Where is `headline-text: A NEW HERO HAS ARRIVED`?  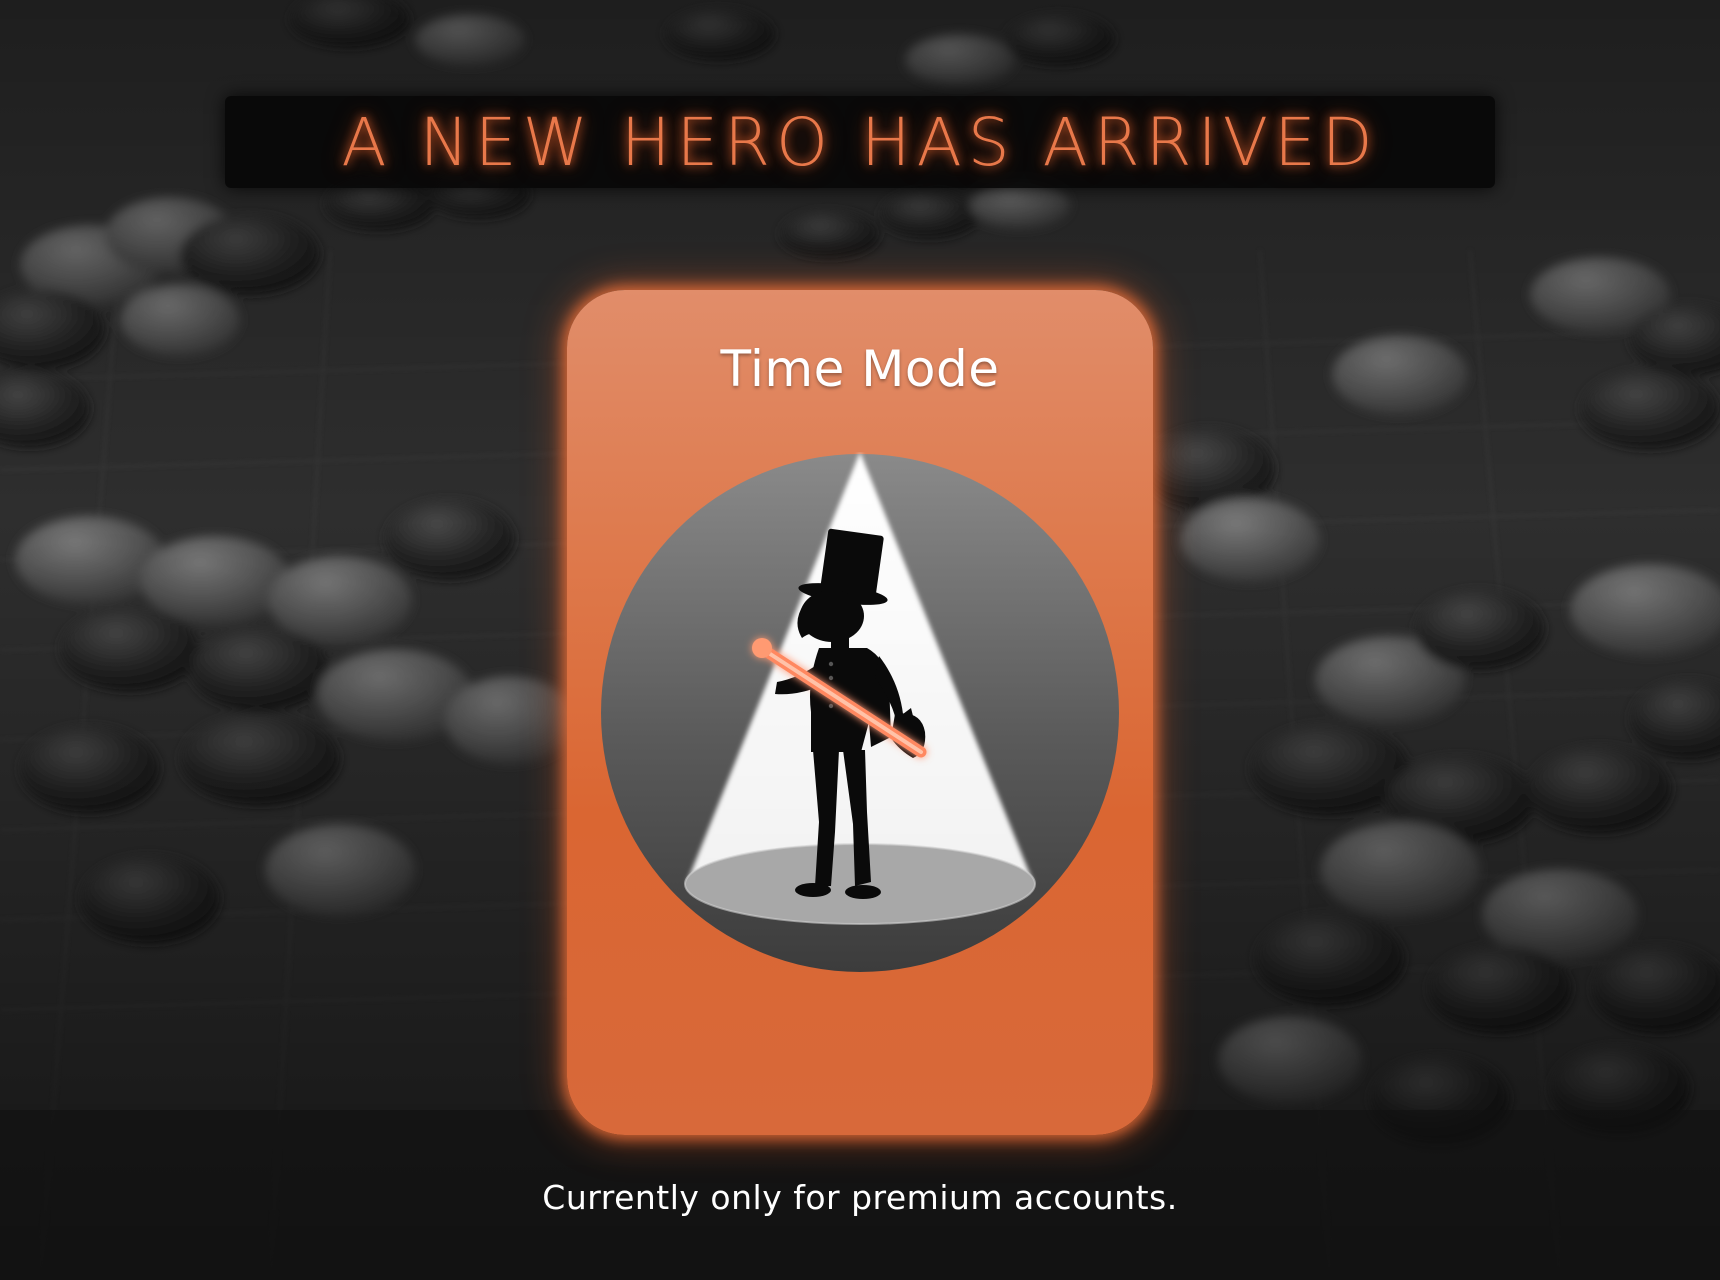 headline-text: A NEW HERO HAS ARRIVED is located at coordinates (860, 142).